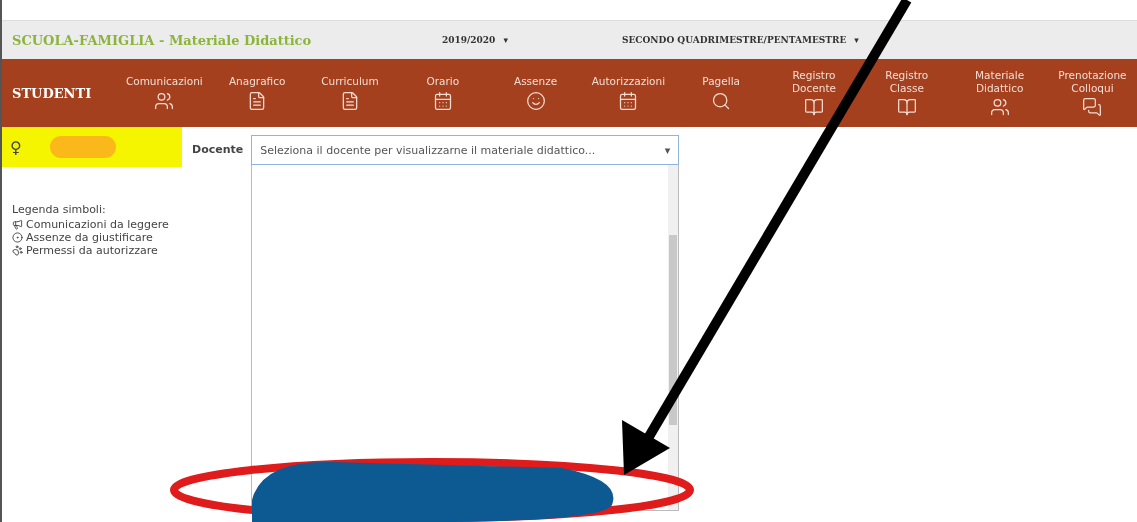 Image resolution: width=1137 pixels, height=522 pixels. Describe the element at coordinates (89, 237) in the screenshot. I see `legend-text: Assenze da giustificare` at that location.